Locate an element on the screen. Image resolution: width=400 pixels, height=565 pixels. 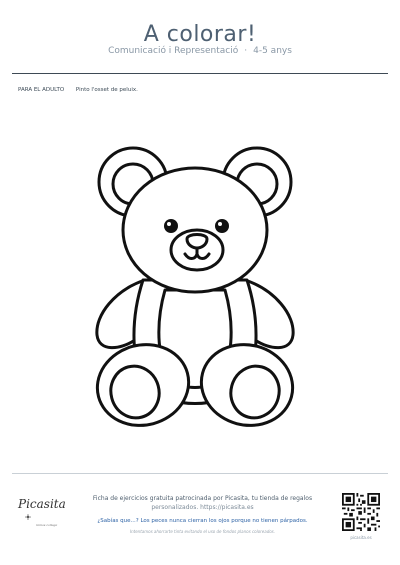
page-title: A colorar! is located at coordinates (200, 34).